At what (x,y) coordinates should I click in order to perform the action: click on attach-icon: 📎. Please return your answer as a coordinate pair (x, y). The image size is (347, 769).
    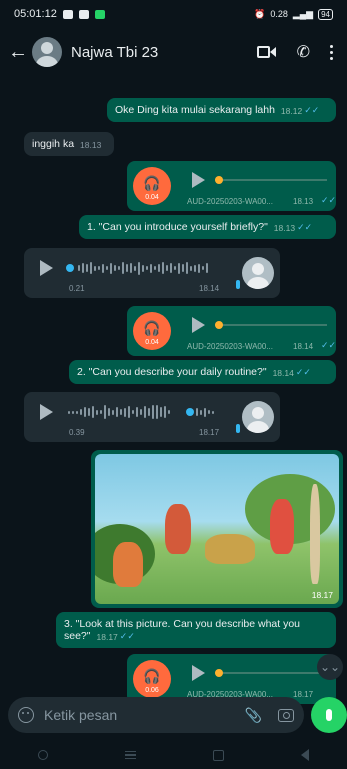
    Looking at the image, I should click on (253, 715).